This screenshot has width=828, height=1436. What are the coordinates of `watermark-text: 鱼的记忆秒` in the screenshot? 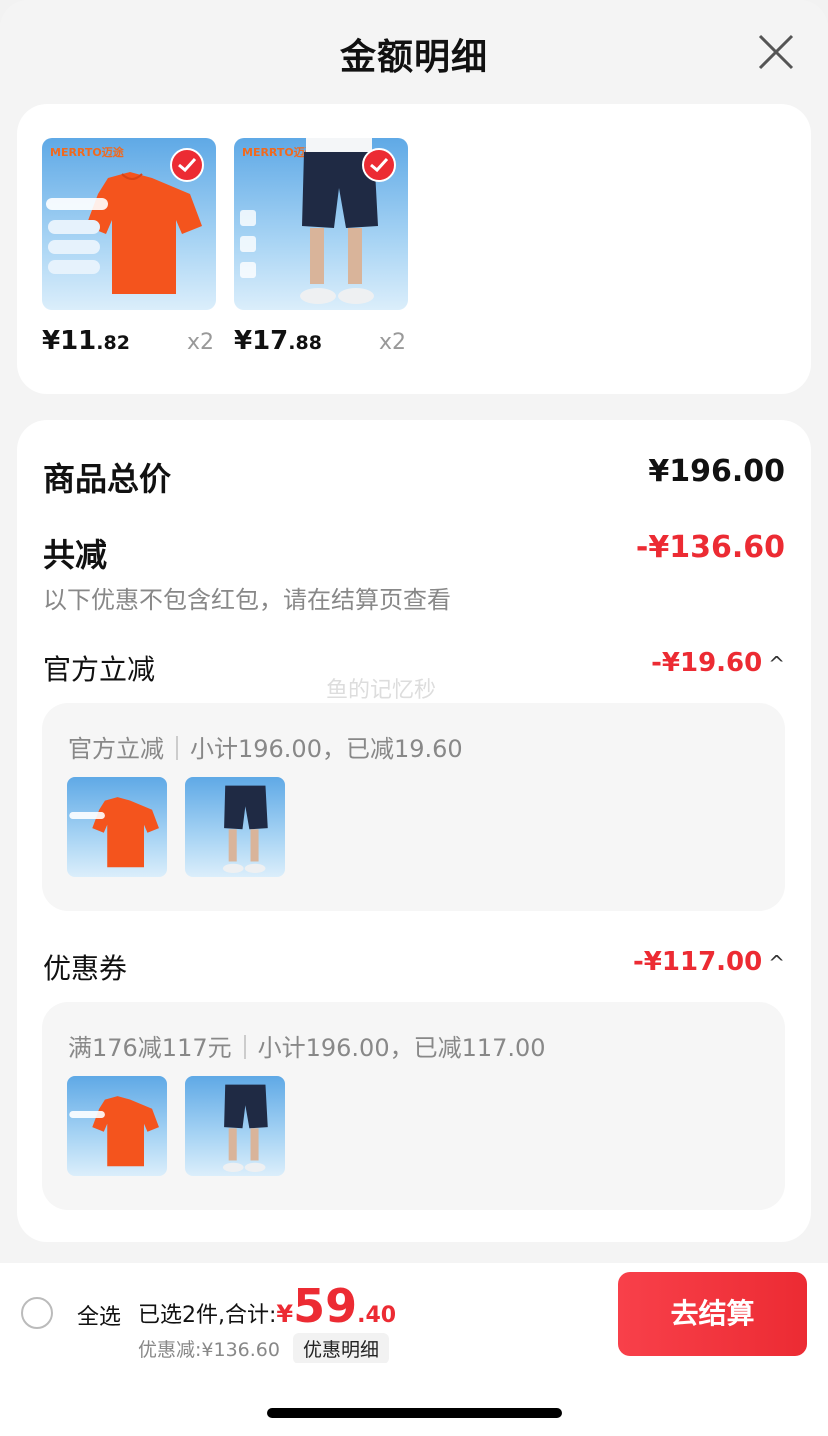 It's located at (381, 690).